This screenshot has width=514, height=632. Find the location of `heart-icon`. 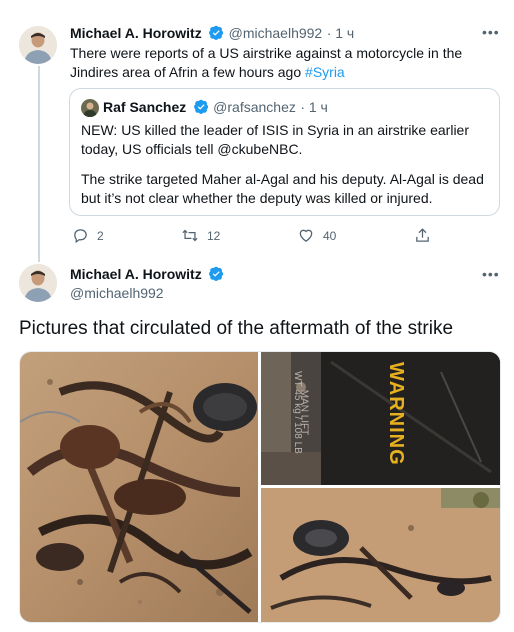

heart-icon is located at coordinates (306, 235).